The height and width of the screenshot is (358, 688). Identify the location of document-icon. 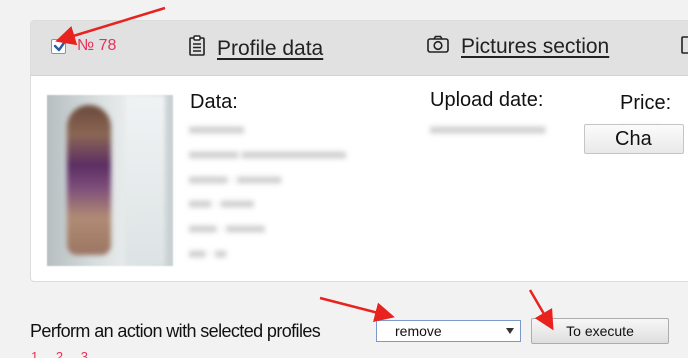
(684, 48).